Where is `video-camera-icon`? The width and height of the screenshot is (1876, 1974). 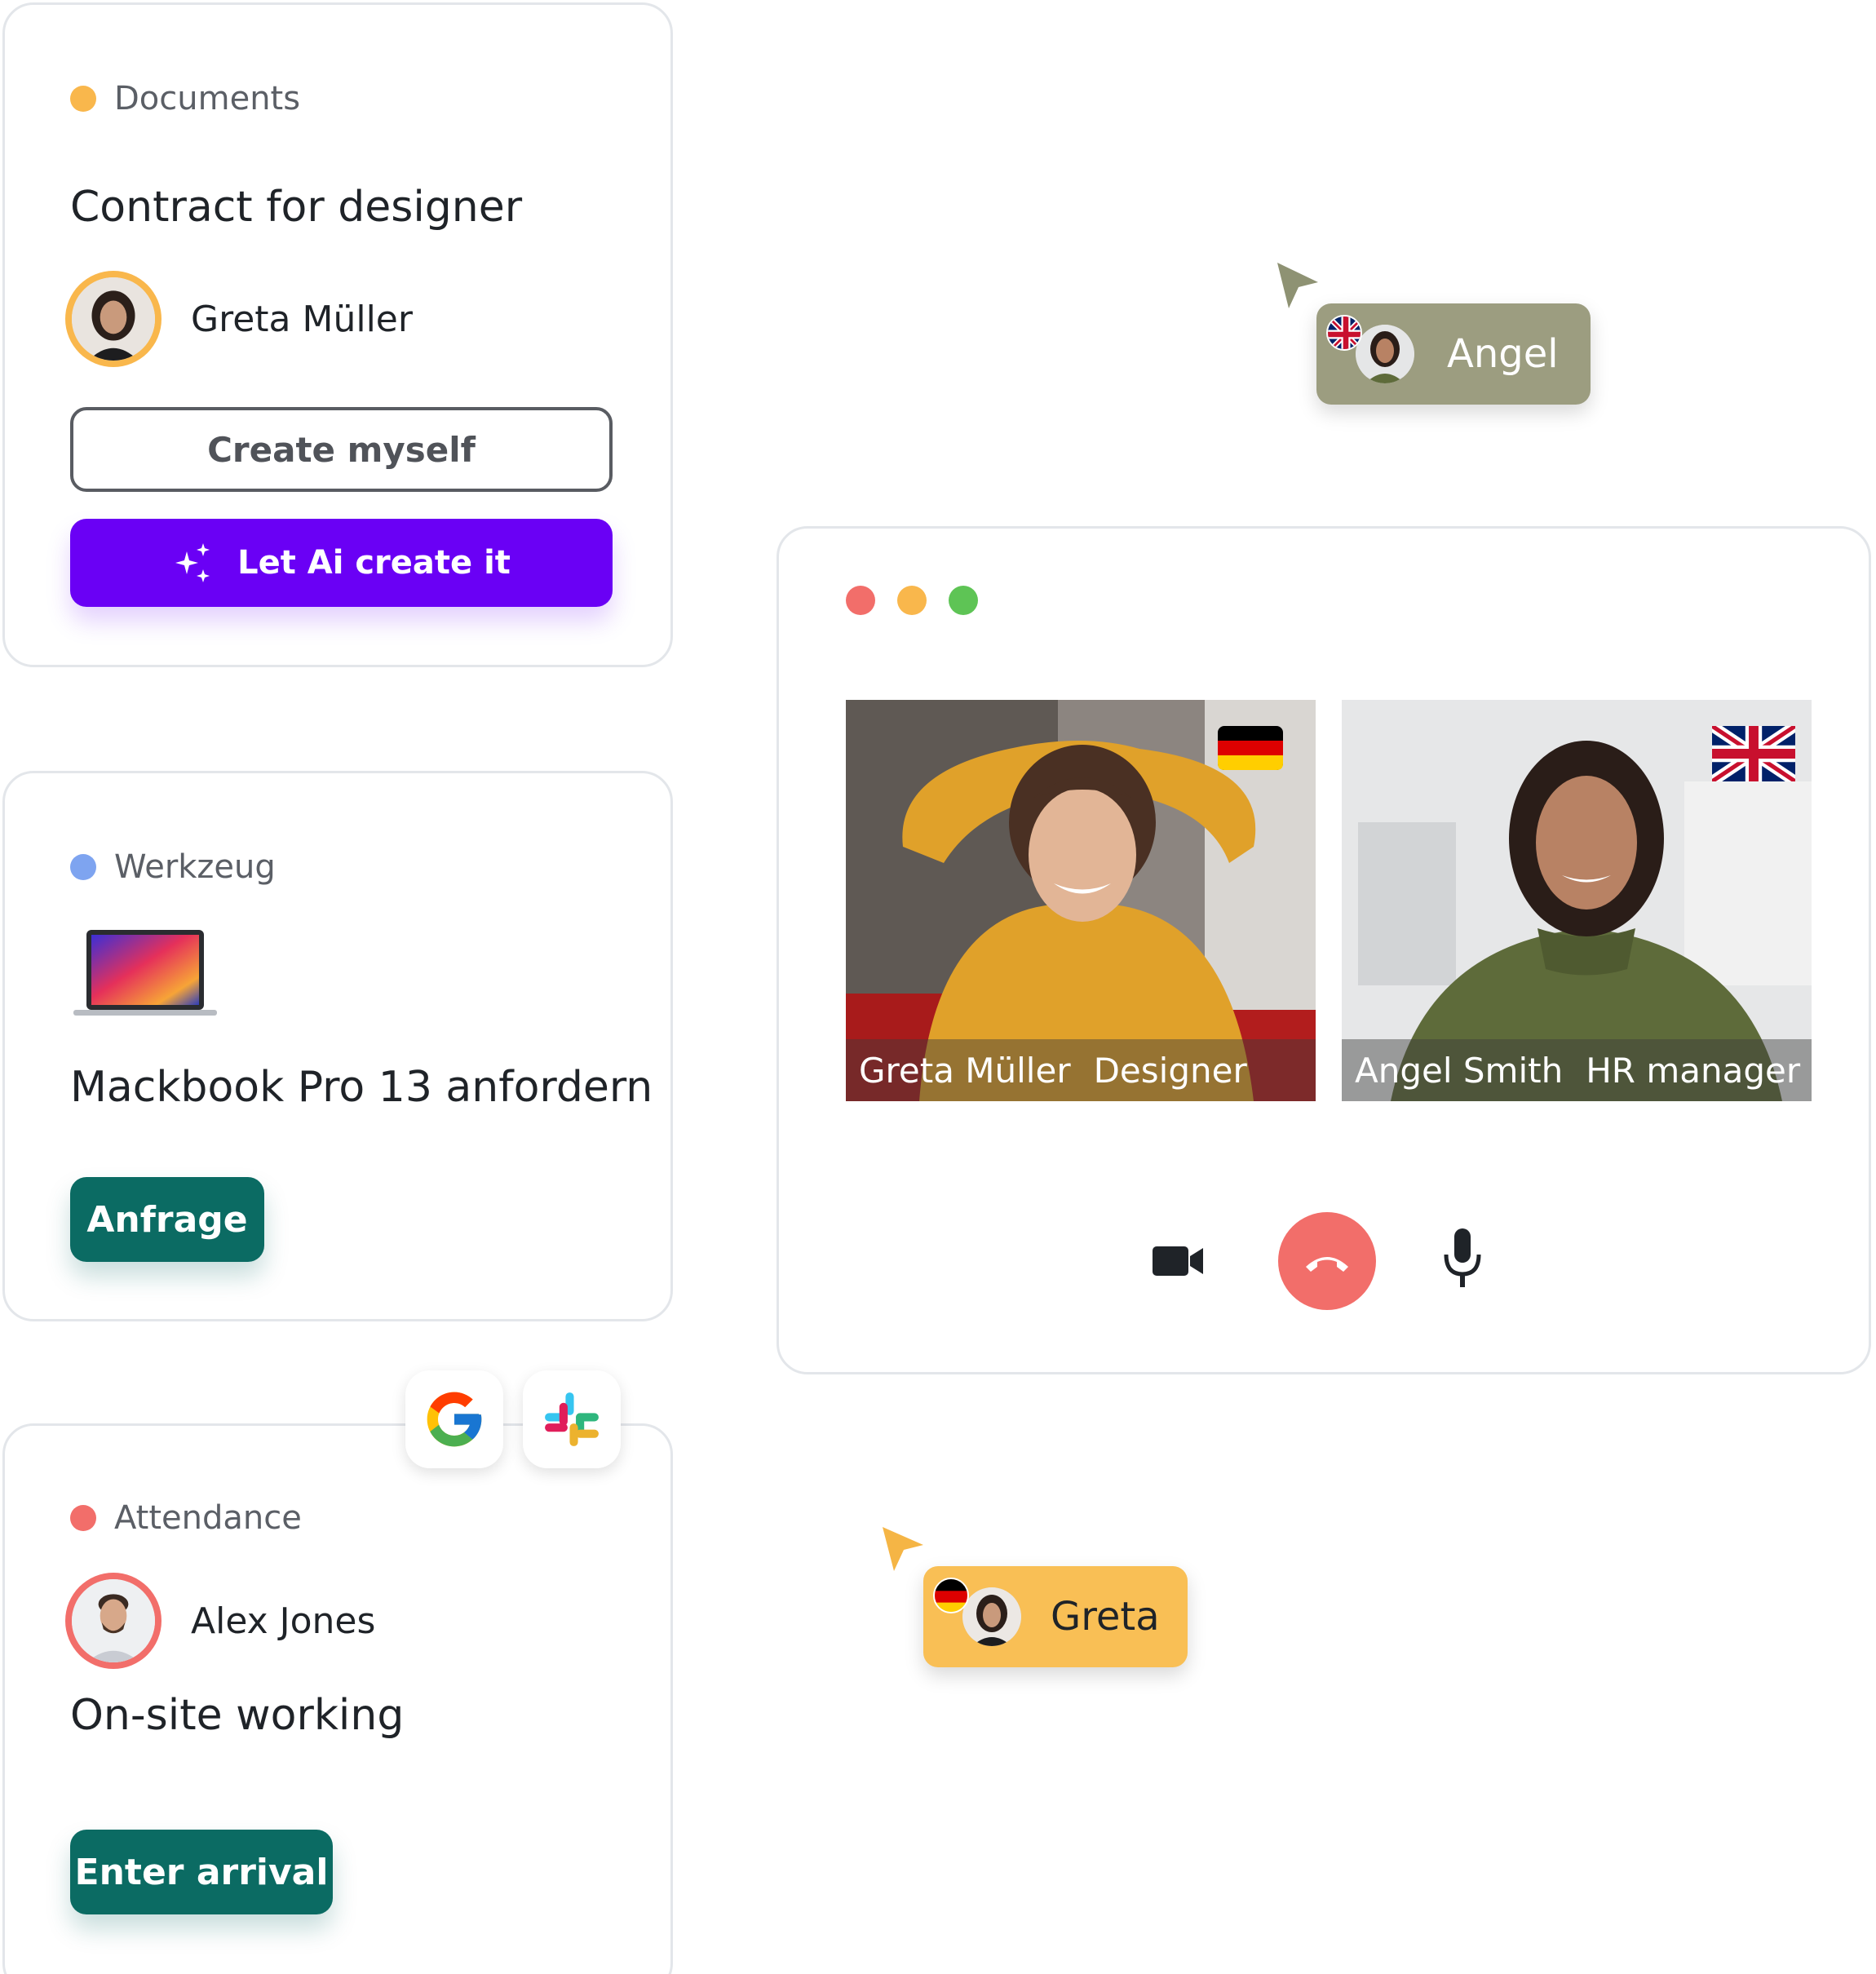 video-camera-icon is located at coordinates (1178, 1261).